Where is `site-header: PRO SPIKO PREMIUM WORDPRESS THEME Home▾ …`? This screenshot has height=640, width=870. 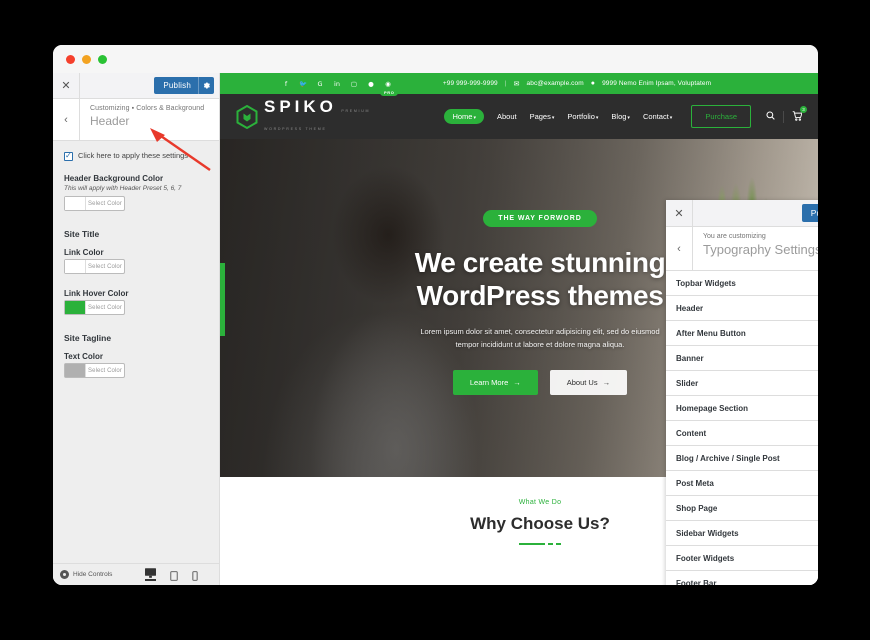
site-header: PRO SPIKO PREMIUM WORDPRESS THEME Home▾ … is located at coordinates (519, 114).